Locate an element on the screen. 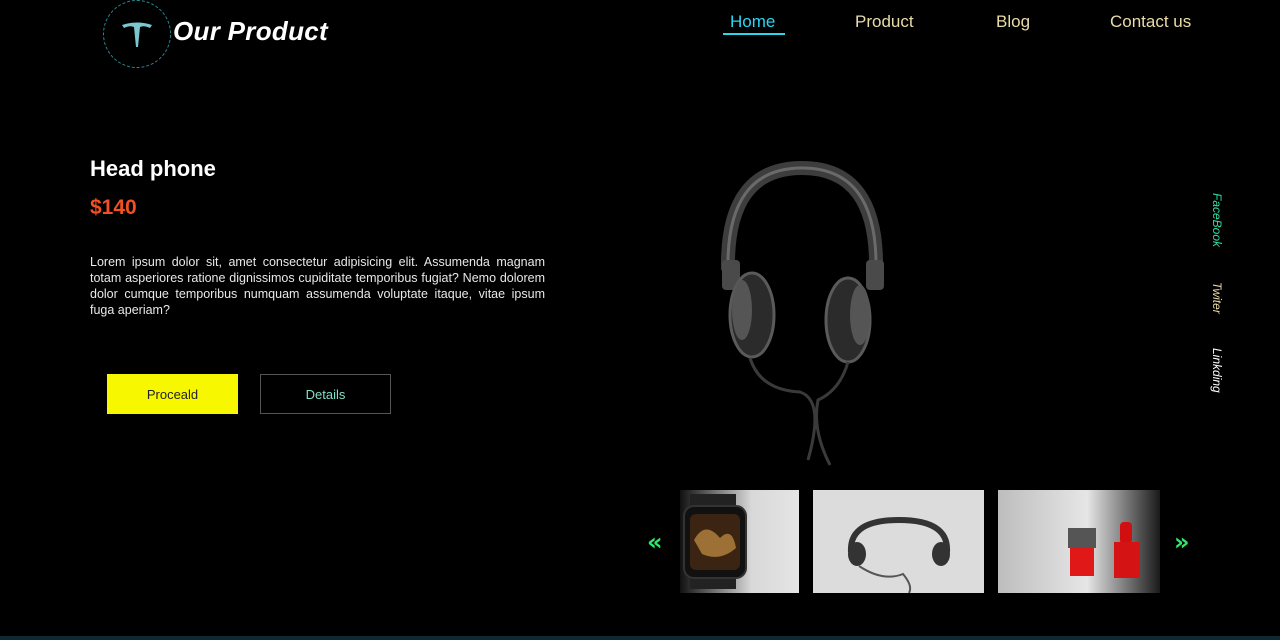 This screenshot has height=640, width=1280. brand-title: Our Product is located at coordinates (250, 31).